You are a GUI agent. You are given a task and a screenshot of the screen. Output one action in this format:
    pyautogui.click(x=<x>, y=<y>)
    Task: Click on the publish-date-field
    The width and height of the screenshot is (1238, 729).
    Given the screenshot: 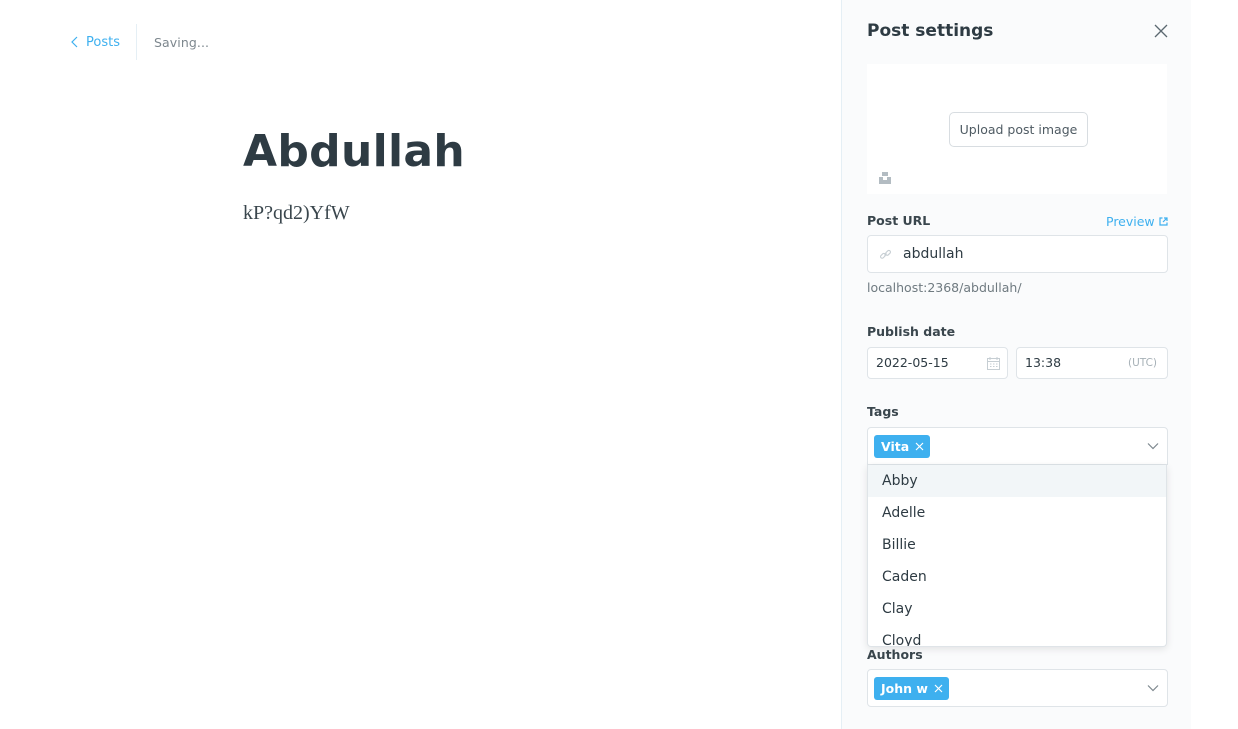 What is the action you would take?
    pyautogui.click(x=937, y=363)
    